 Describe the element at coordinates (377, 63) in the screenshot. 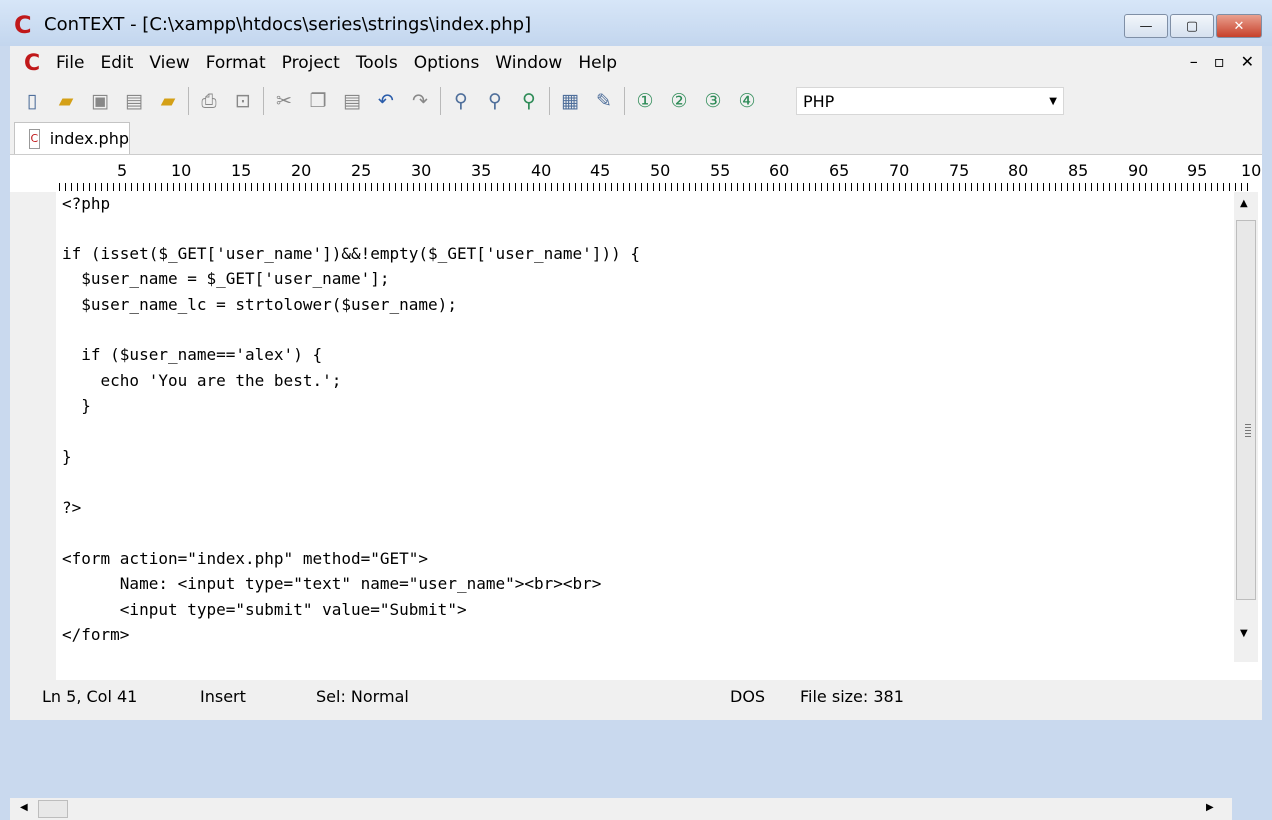

I see `menu-tools: Tools` at that location.